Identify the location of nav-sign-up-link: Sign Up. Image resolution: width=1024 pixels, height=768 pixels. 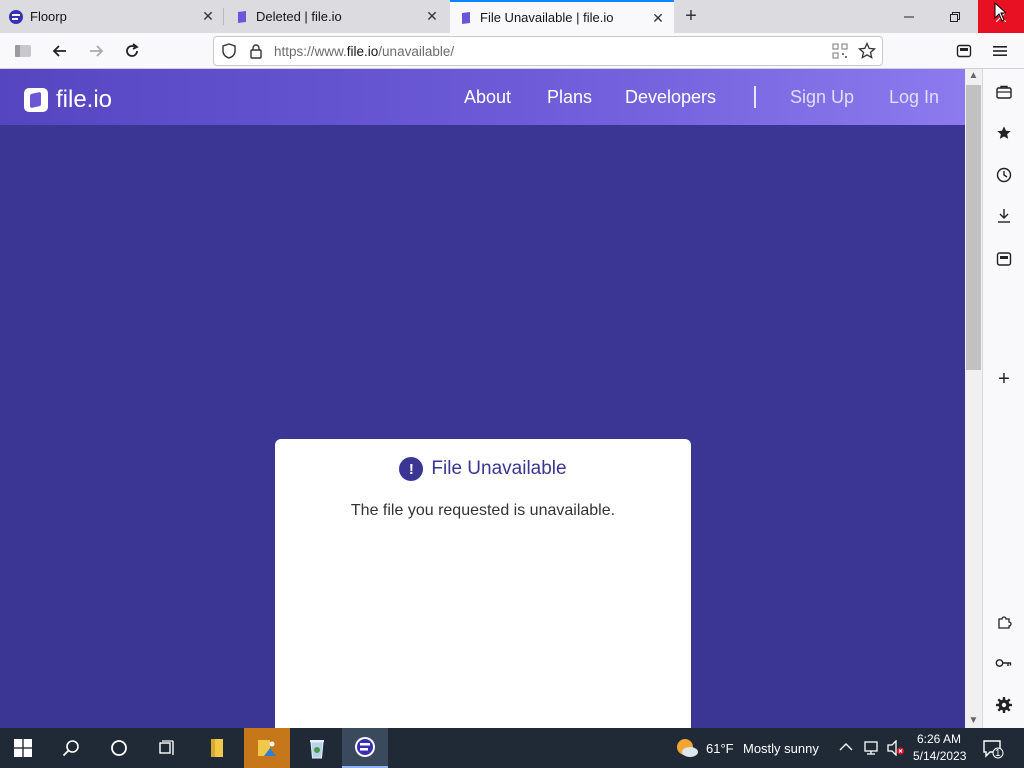
(822, 97).